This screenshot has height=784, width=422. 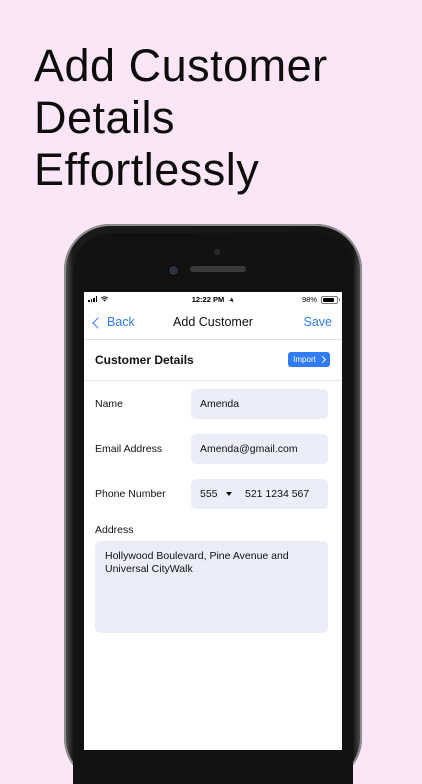 I want to click on customer-details-header: Customer Details Import, so click(x=213, y=360).